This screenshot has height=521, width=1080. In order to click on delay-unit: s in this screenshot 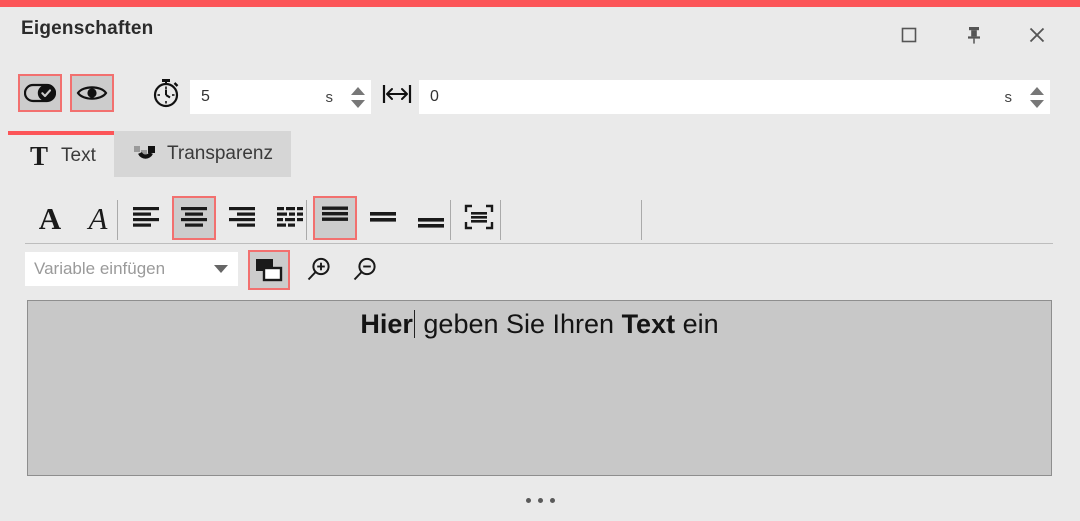, I will do `click(1008, 97)`.